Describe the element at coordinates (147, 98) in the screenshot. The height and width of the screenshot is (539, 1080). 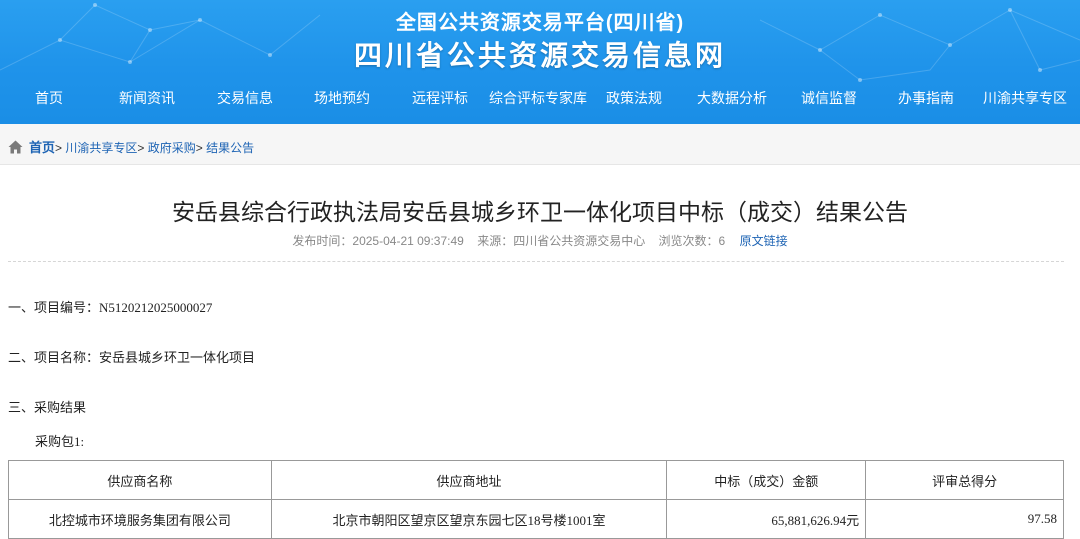
I see `nav-item-news: 新闻资讯` at that location.